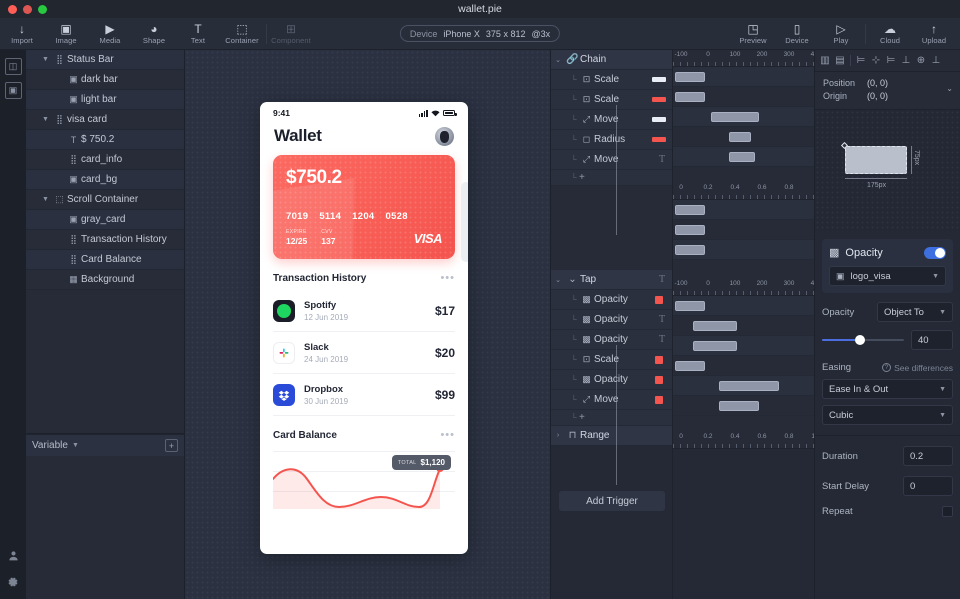  I want to click on see-differences-link: ? See differences, so click(917, 368).